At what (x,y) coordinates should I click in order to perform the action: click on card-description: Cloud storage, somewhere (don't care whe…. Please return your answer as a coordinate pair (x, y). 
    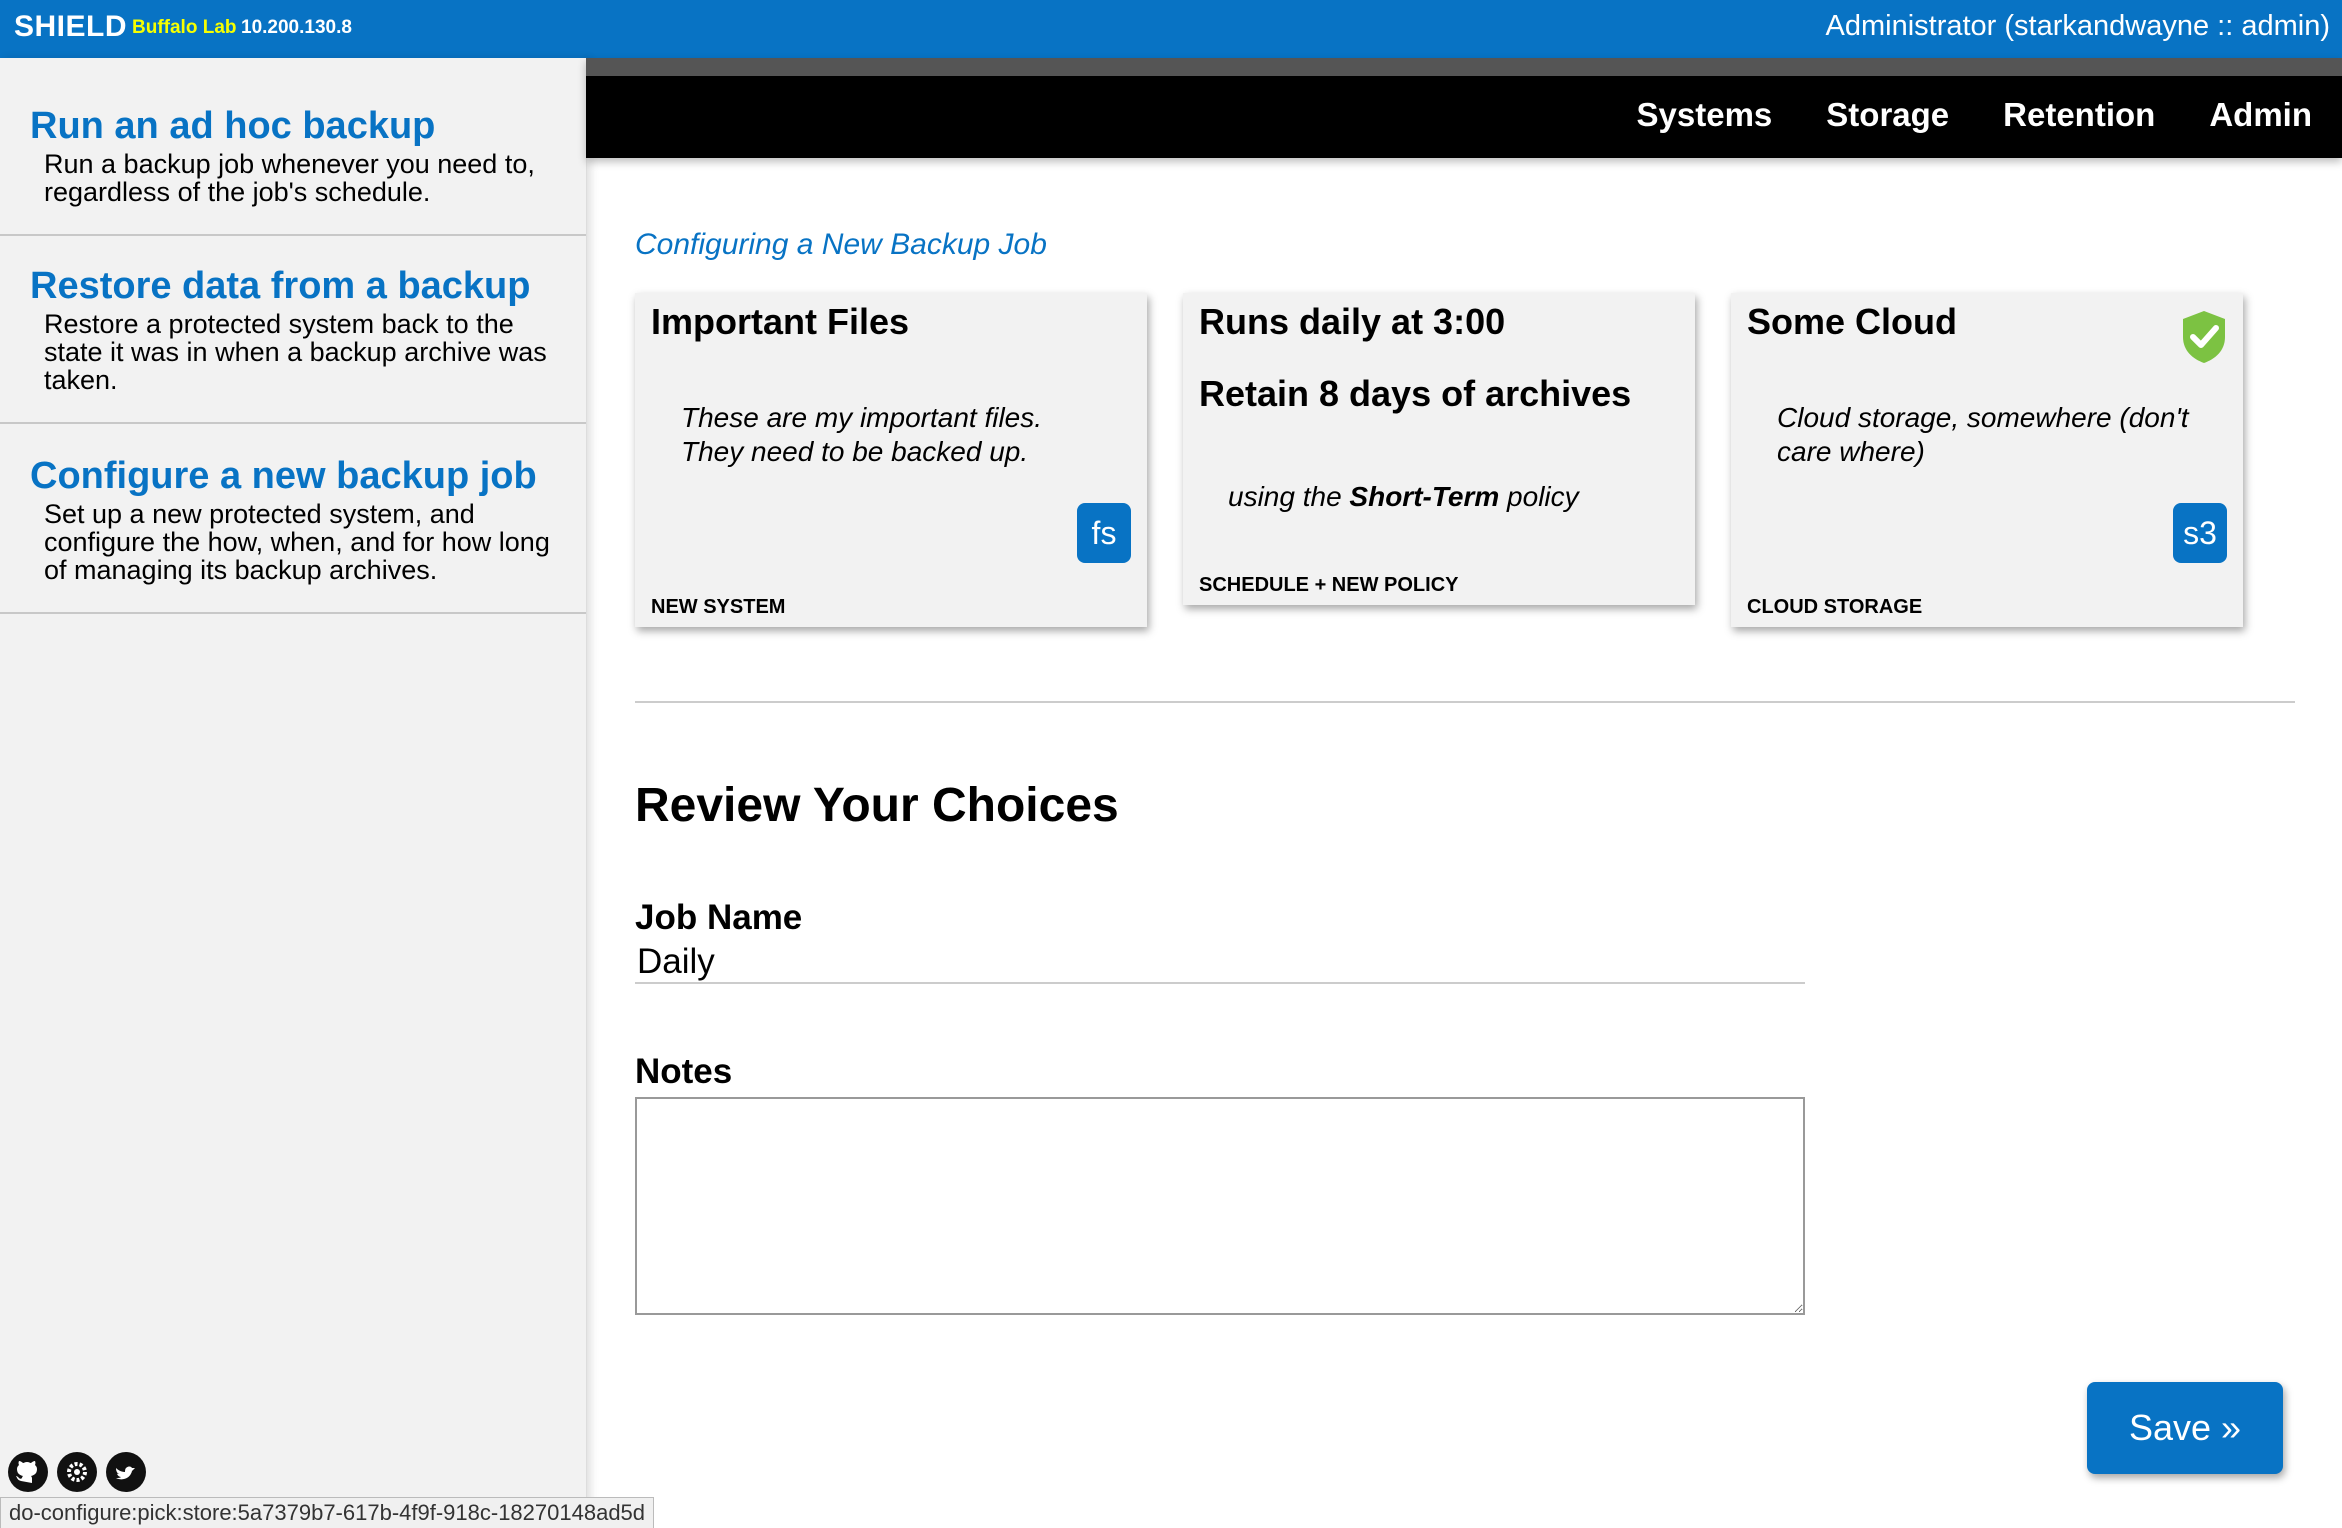
    Looking at the image, I should click on (1983, 435).